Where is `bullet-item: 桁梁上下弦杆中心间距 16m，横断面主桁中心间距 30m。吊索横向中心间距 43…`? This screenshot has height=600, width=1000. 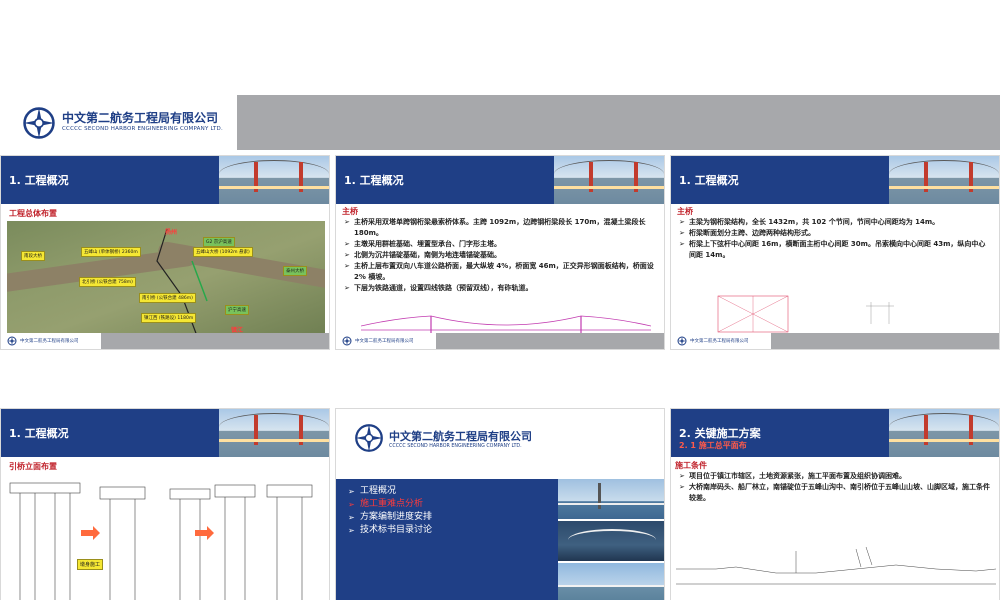 bullet-item: 桁梁上下弦杆中心间距 16m，横断面主桁中心间距 30m。吊索横向中心间距 43… is located at coordinates (835, 250).